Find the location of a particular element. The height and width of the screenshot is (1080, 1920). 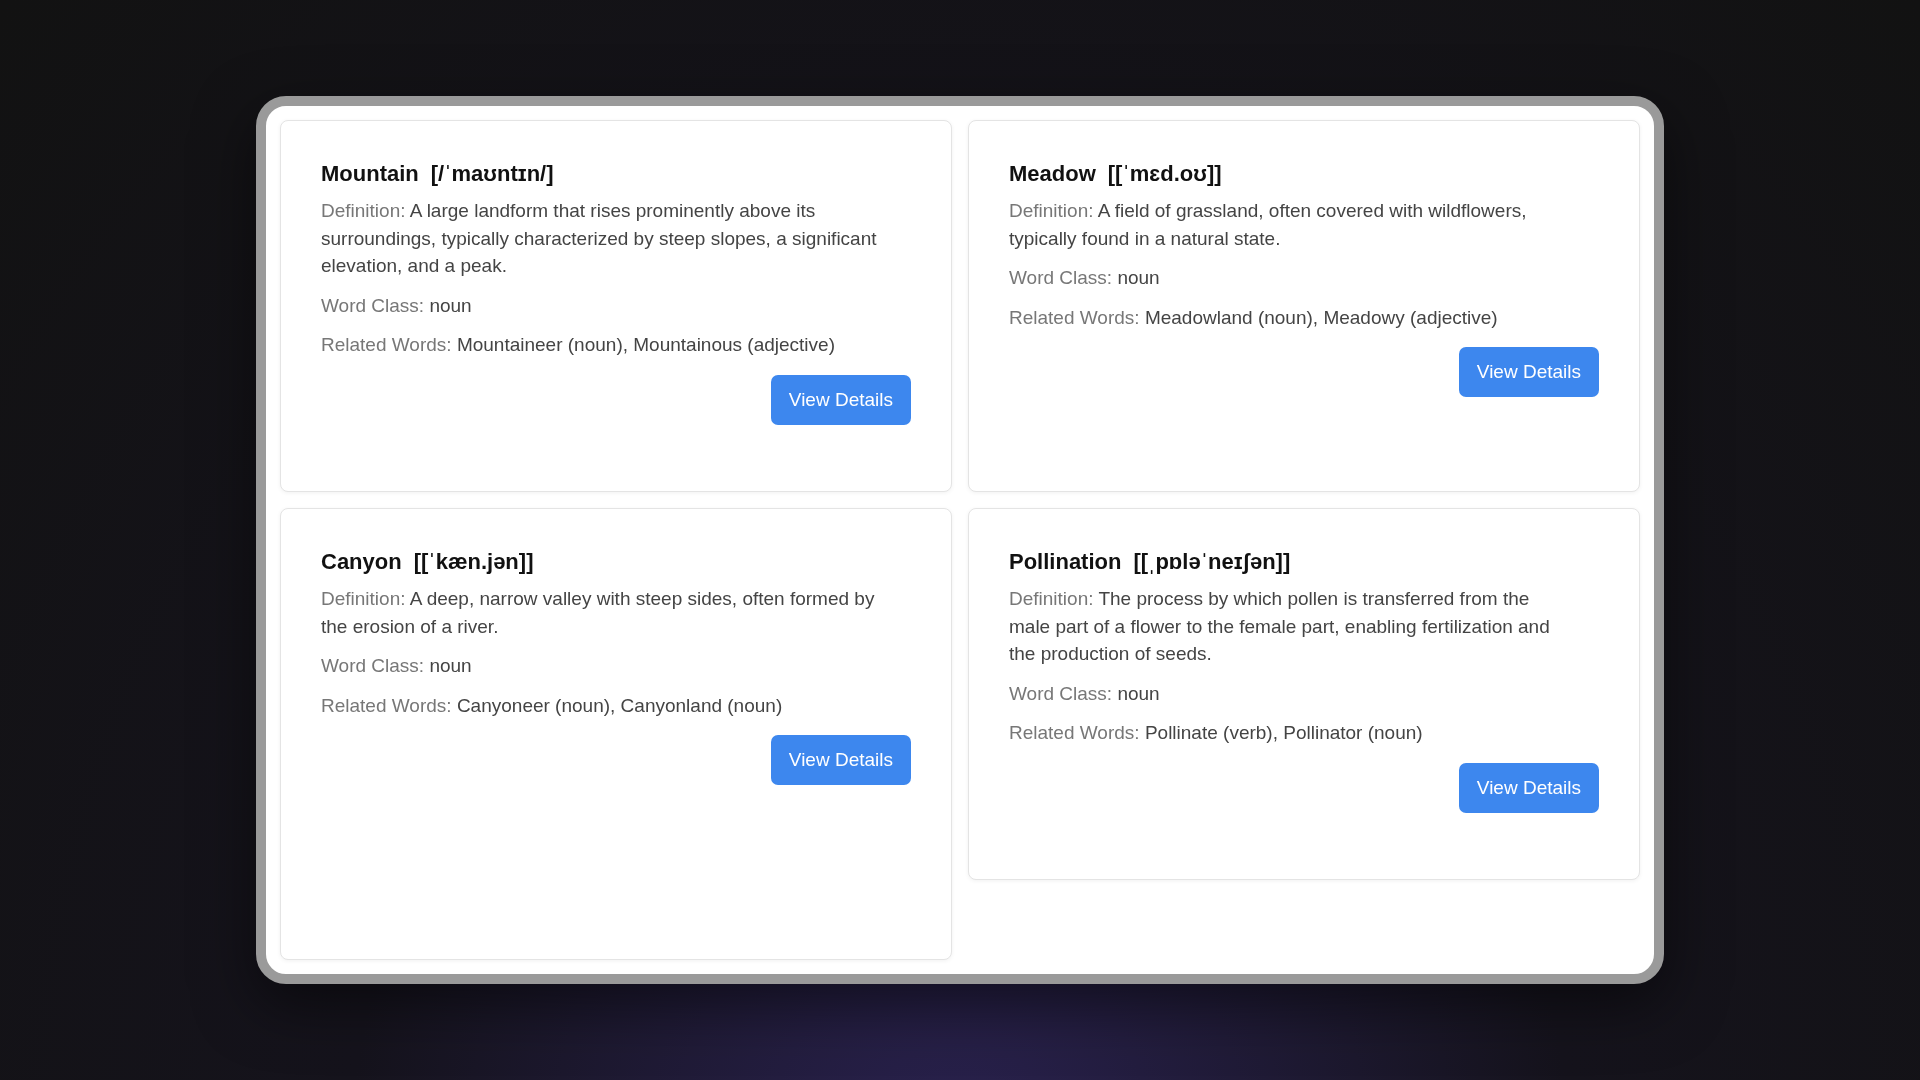

related-words-text: Related Words: Mountaineer (noun), Mountainous (adjective) is located at coordinates (578, 345).